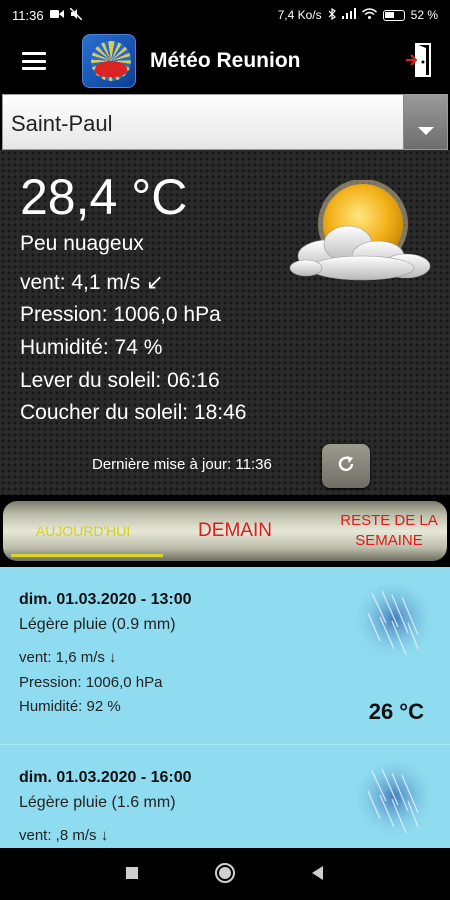 This screenshot has width=450, height=900. I want to click on current-temperature: 28,4 °C, so click(104, 197).